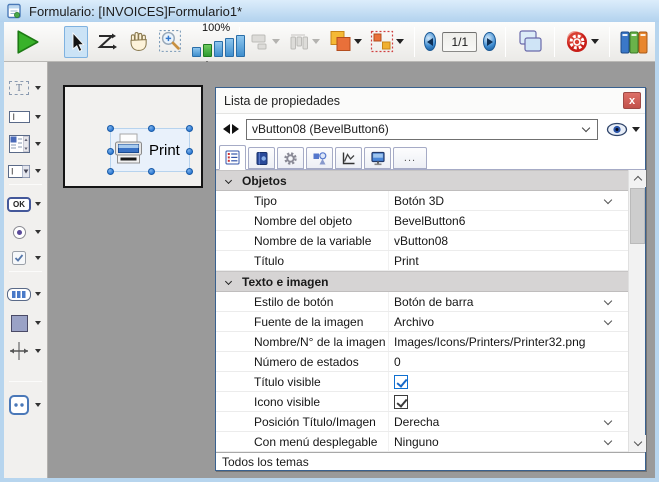  I want to click on rectangle-tool, so click(26, 323).